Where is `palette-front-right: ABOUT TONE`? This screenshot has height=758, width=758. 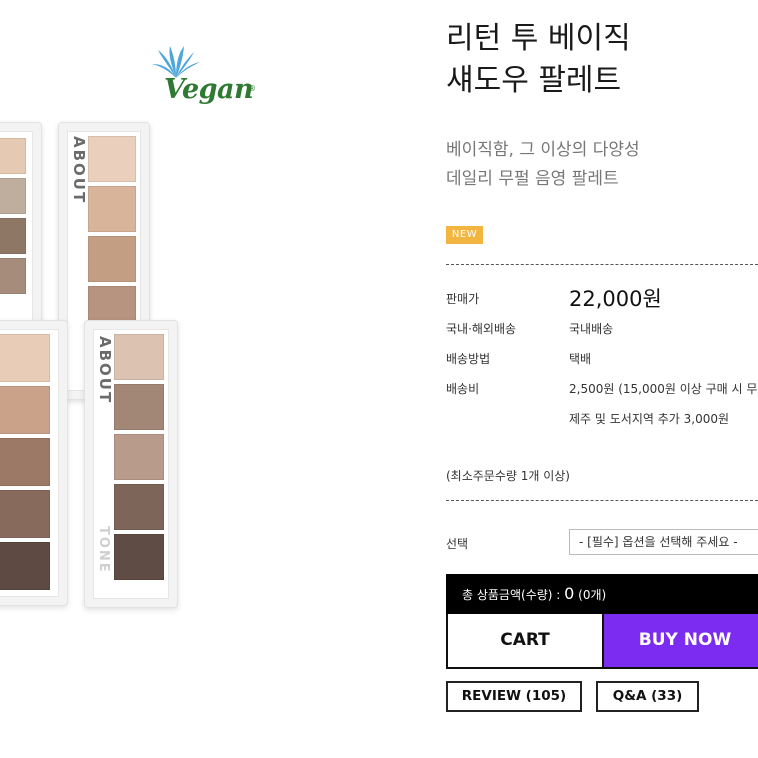
palette-front-right: ABOUT TONE is located at coordinates (131, 464).